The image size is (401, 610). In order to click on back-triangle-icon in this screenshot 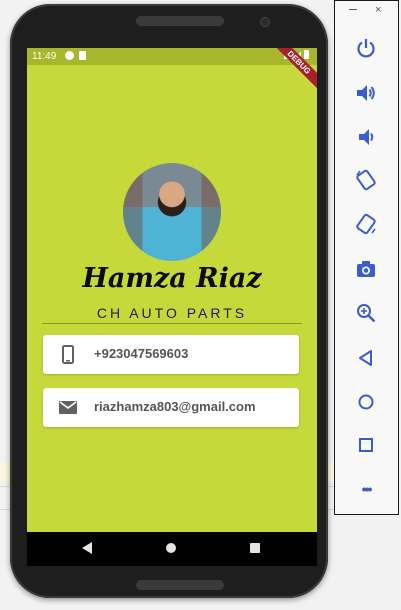, I will do `click(365, 358)`.